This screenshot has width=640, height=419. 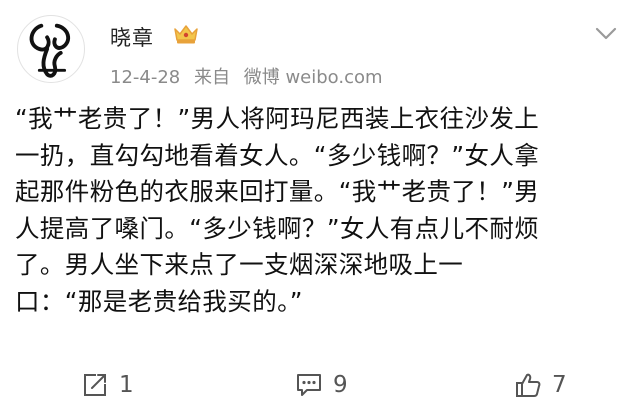 I want to click on like-button: 7, so click(x=540, y=385).